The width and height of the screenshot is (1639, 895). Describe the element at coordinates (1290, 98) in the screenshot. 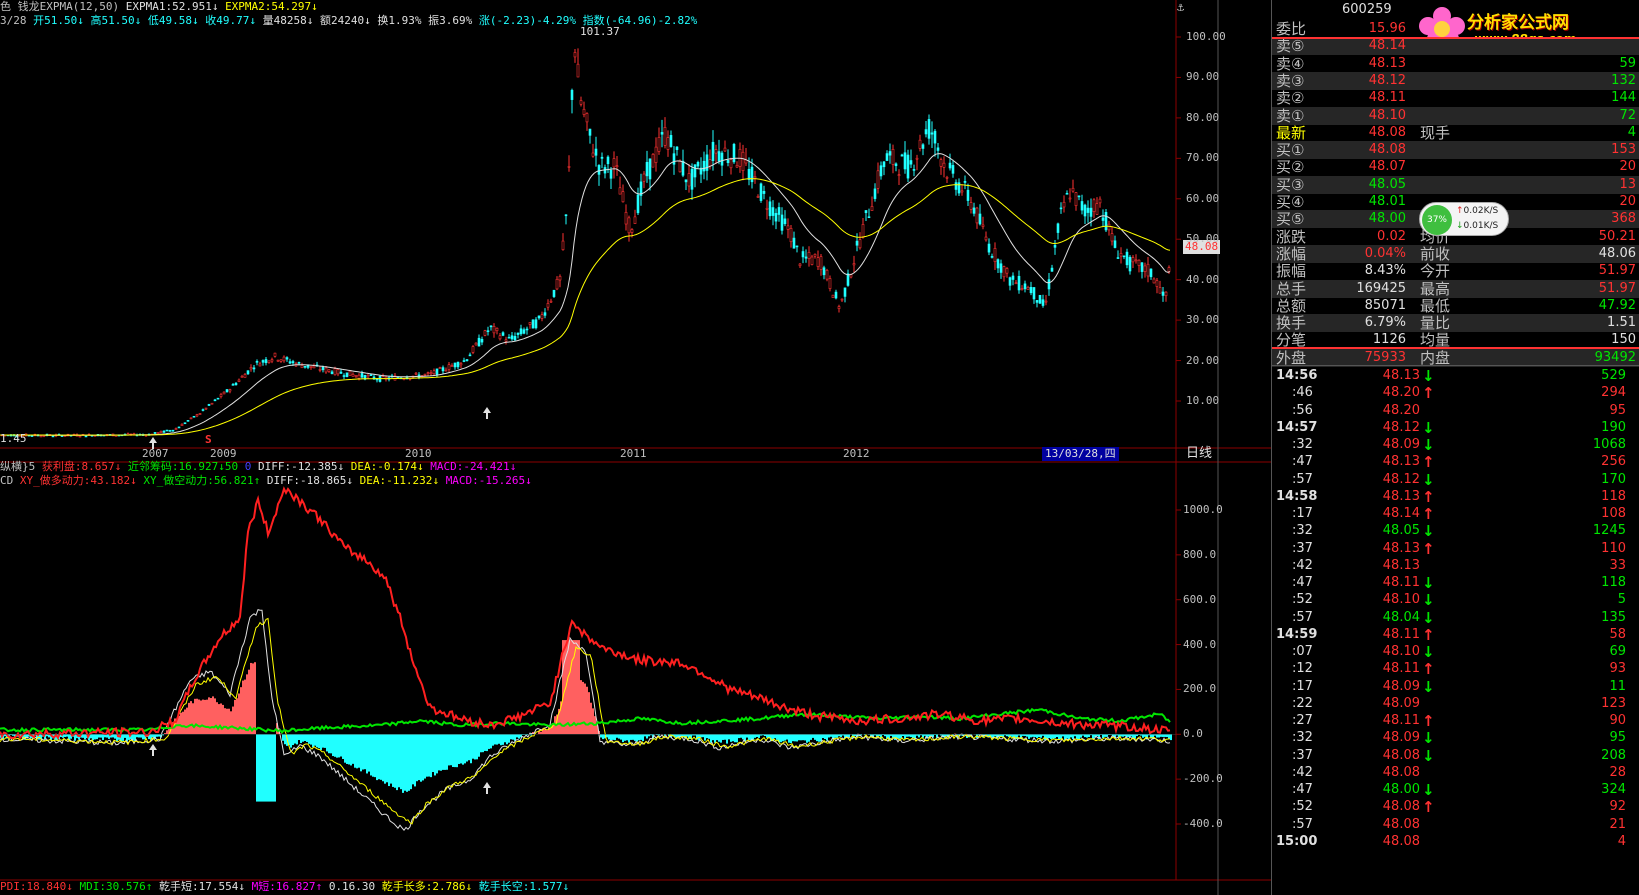

I see `quote-row-label: 卖②` at that location.